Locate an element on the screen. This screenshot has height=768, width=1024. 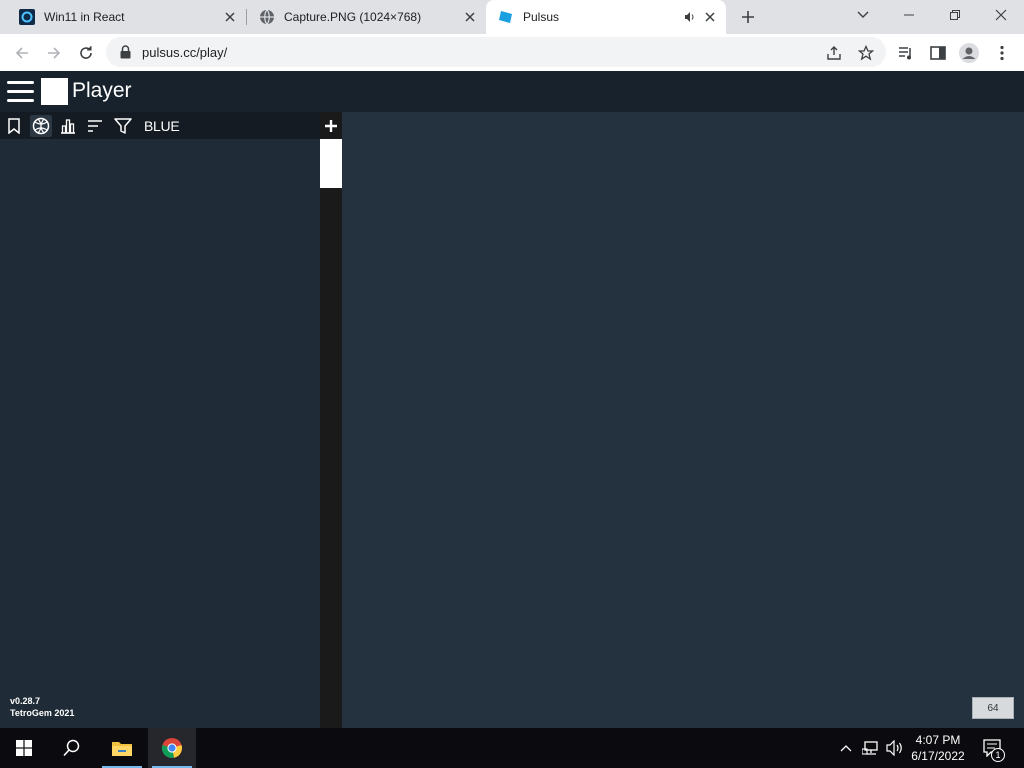
restore-button is located at coordinates (955, 15).